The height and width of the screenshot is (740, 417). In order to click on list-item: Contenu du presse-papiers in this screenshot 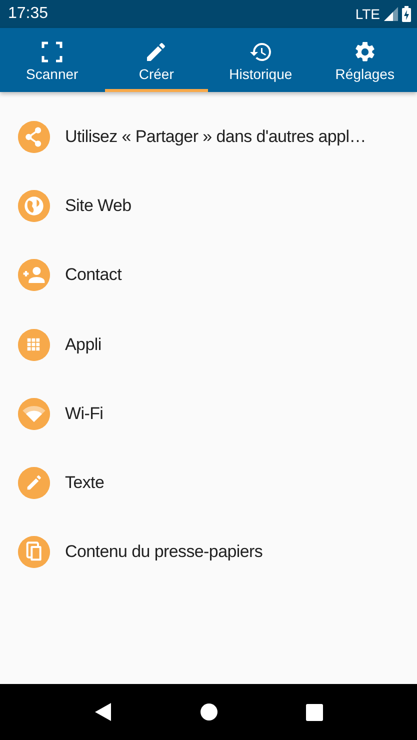, I will do `click(164, 552)`.